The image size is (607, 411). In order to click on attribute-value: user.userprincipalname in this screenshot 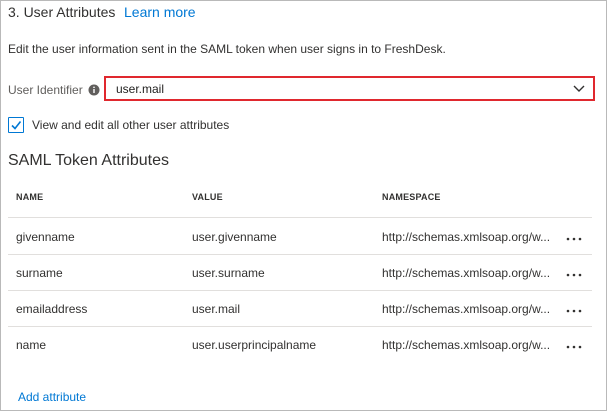, I will do `click(254, 345)`.